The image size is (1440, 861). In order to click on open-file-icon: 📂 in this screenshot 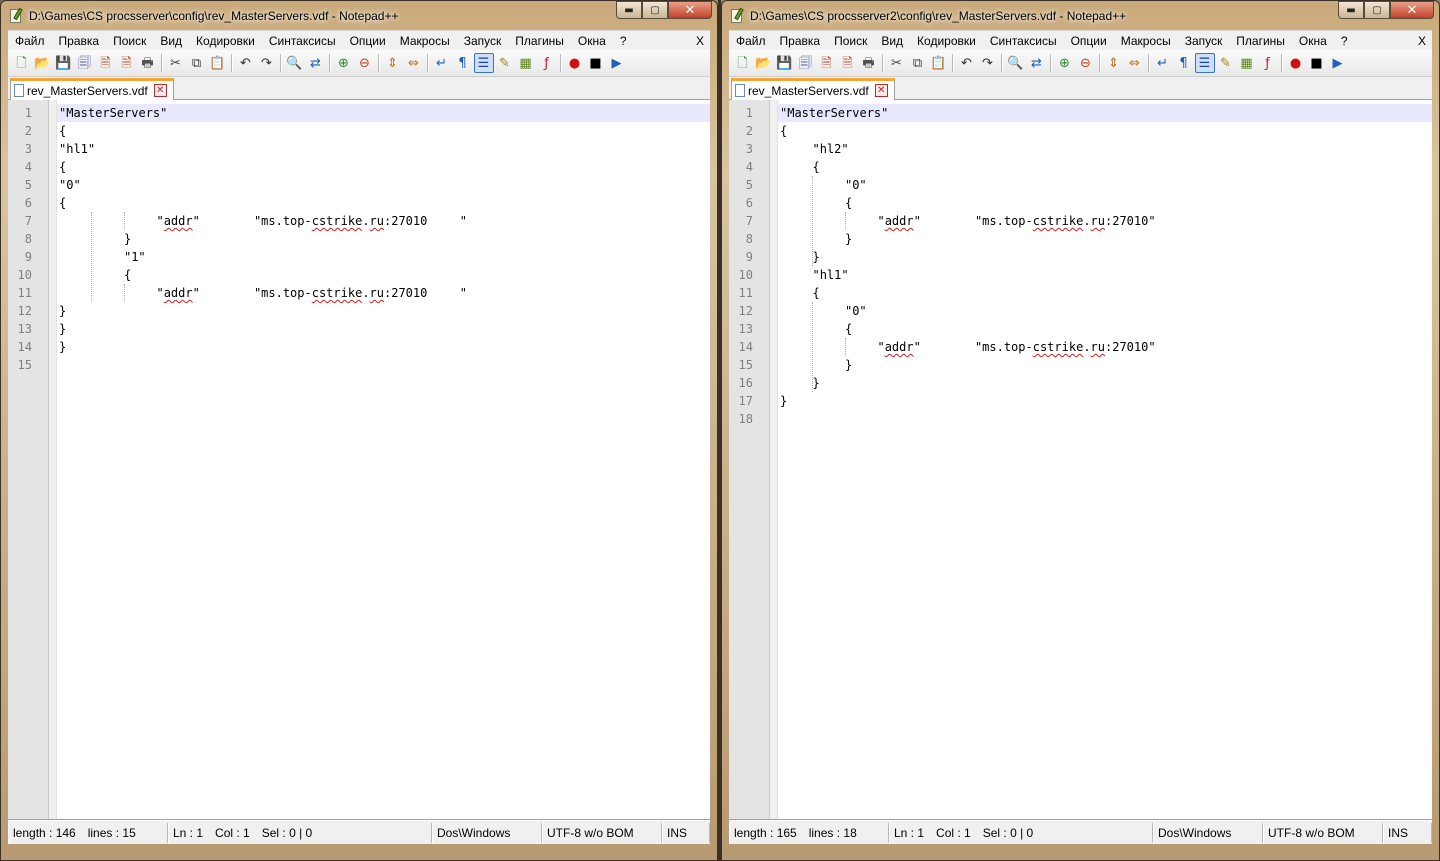, I will do `click(43, 63)`.